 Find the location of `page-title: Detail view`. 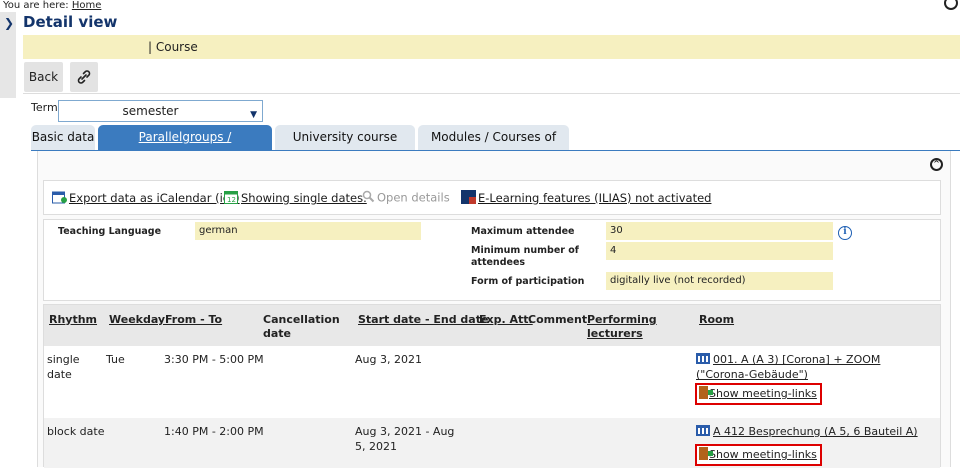

page-title: Detail view is located at coordinates (70, 22).